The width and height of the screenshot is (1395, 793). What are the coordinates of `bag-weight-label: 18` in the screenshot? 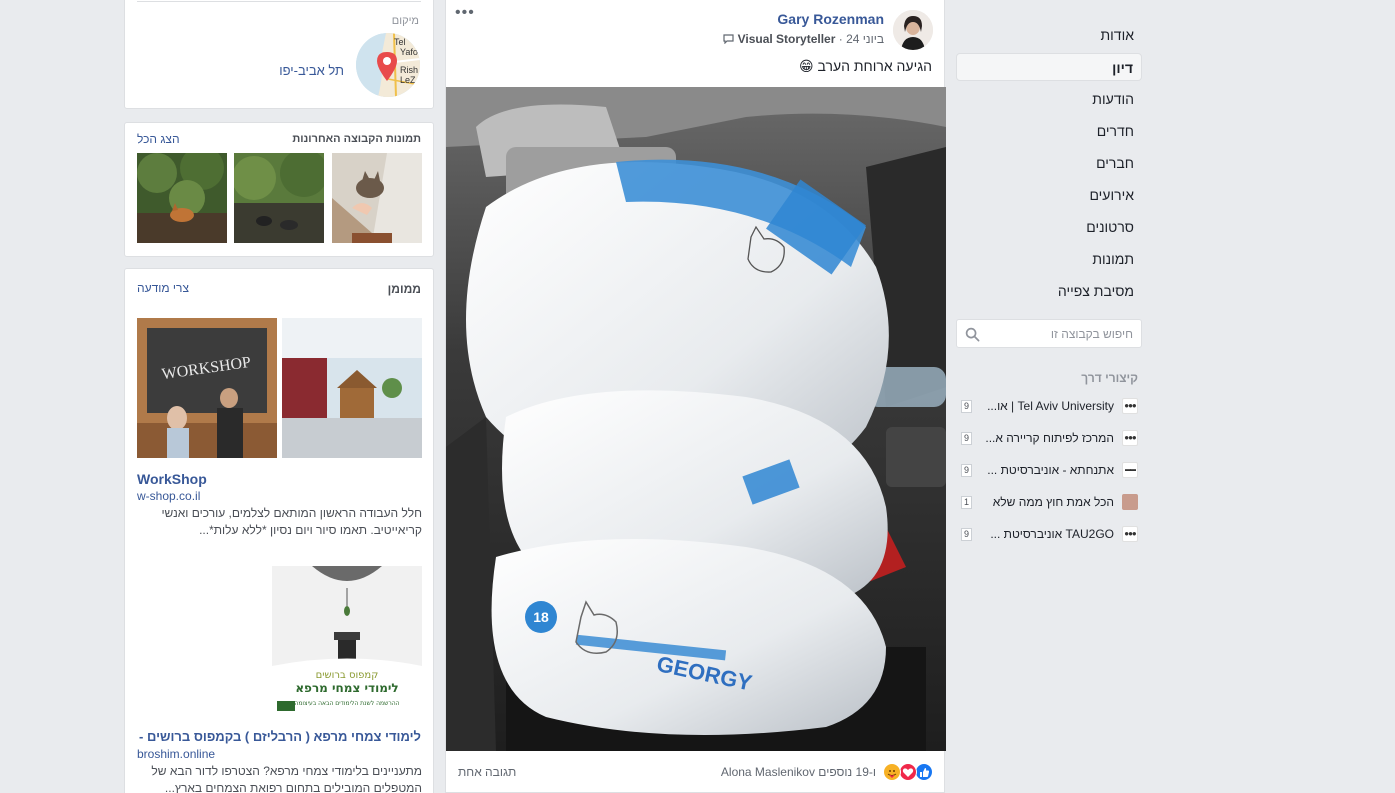 It's located at (541, 617).